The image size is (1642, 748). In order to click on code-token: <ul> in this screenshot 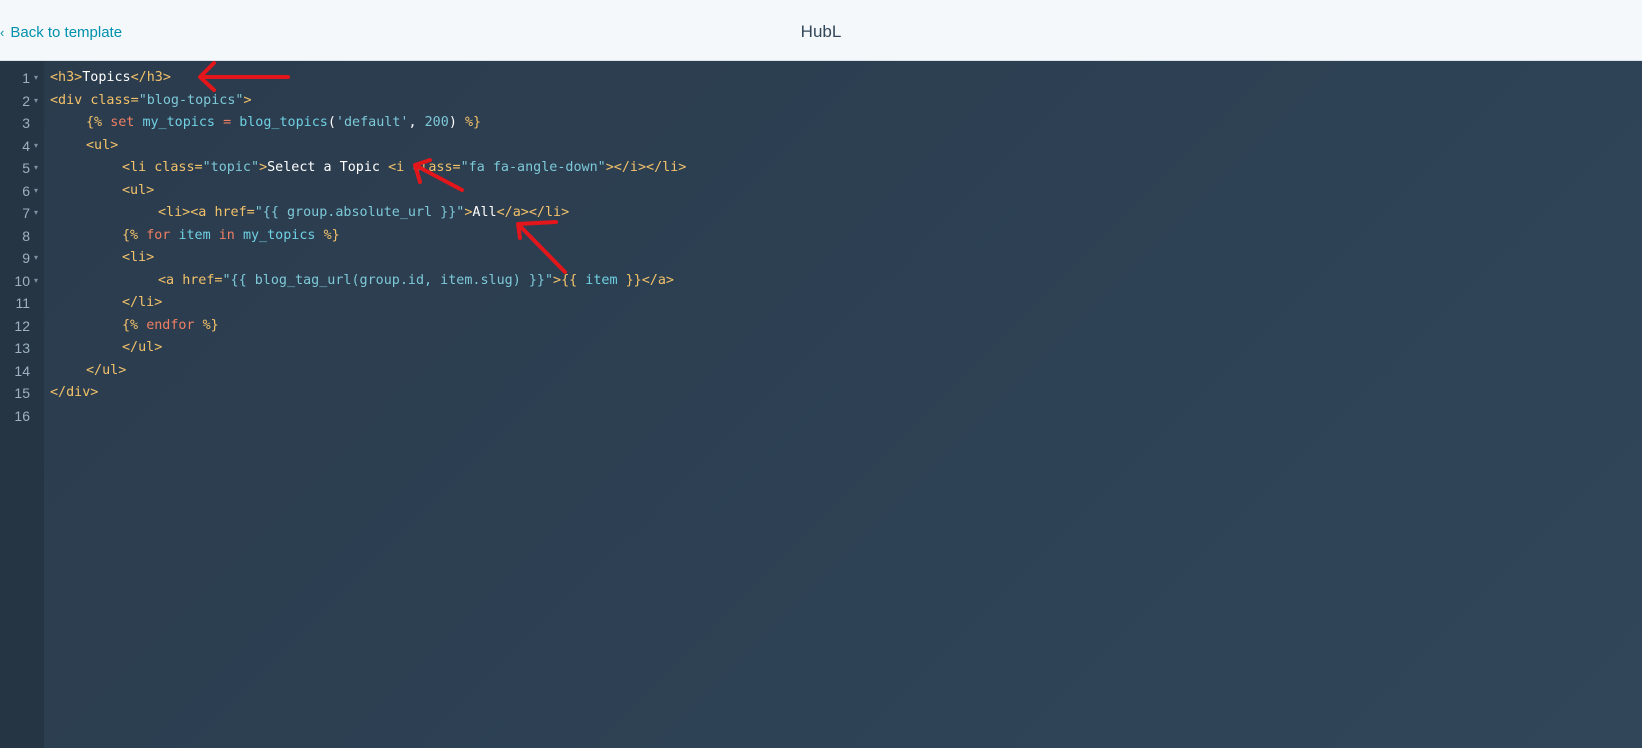, I will do `click(102, 145)`.